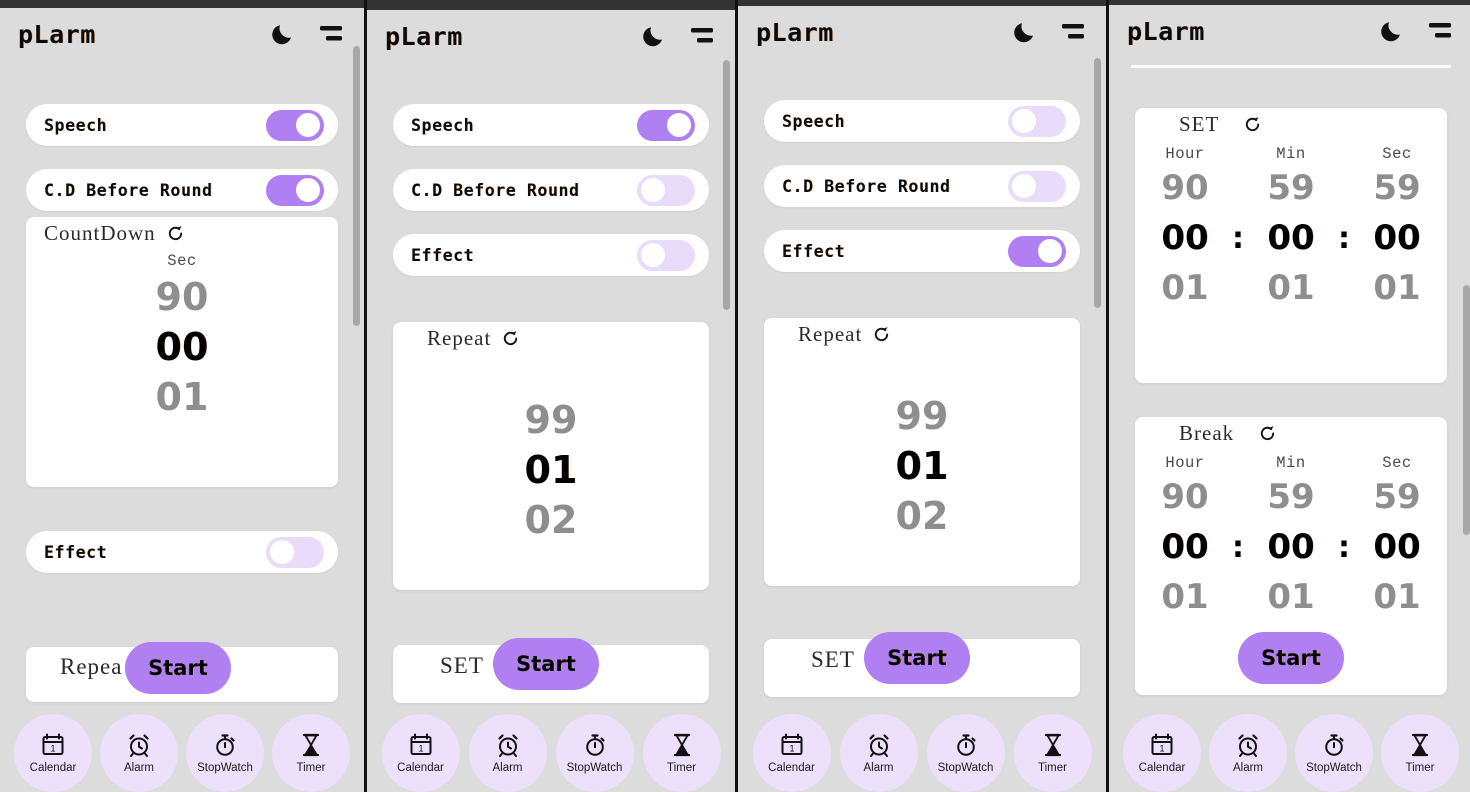  I want to click on svg-text: 1, so click(420, 749).